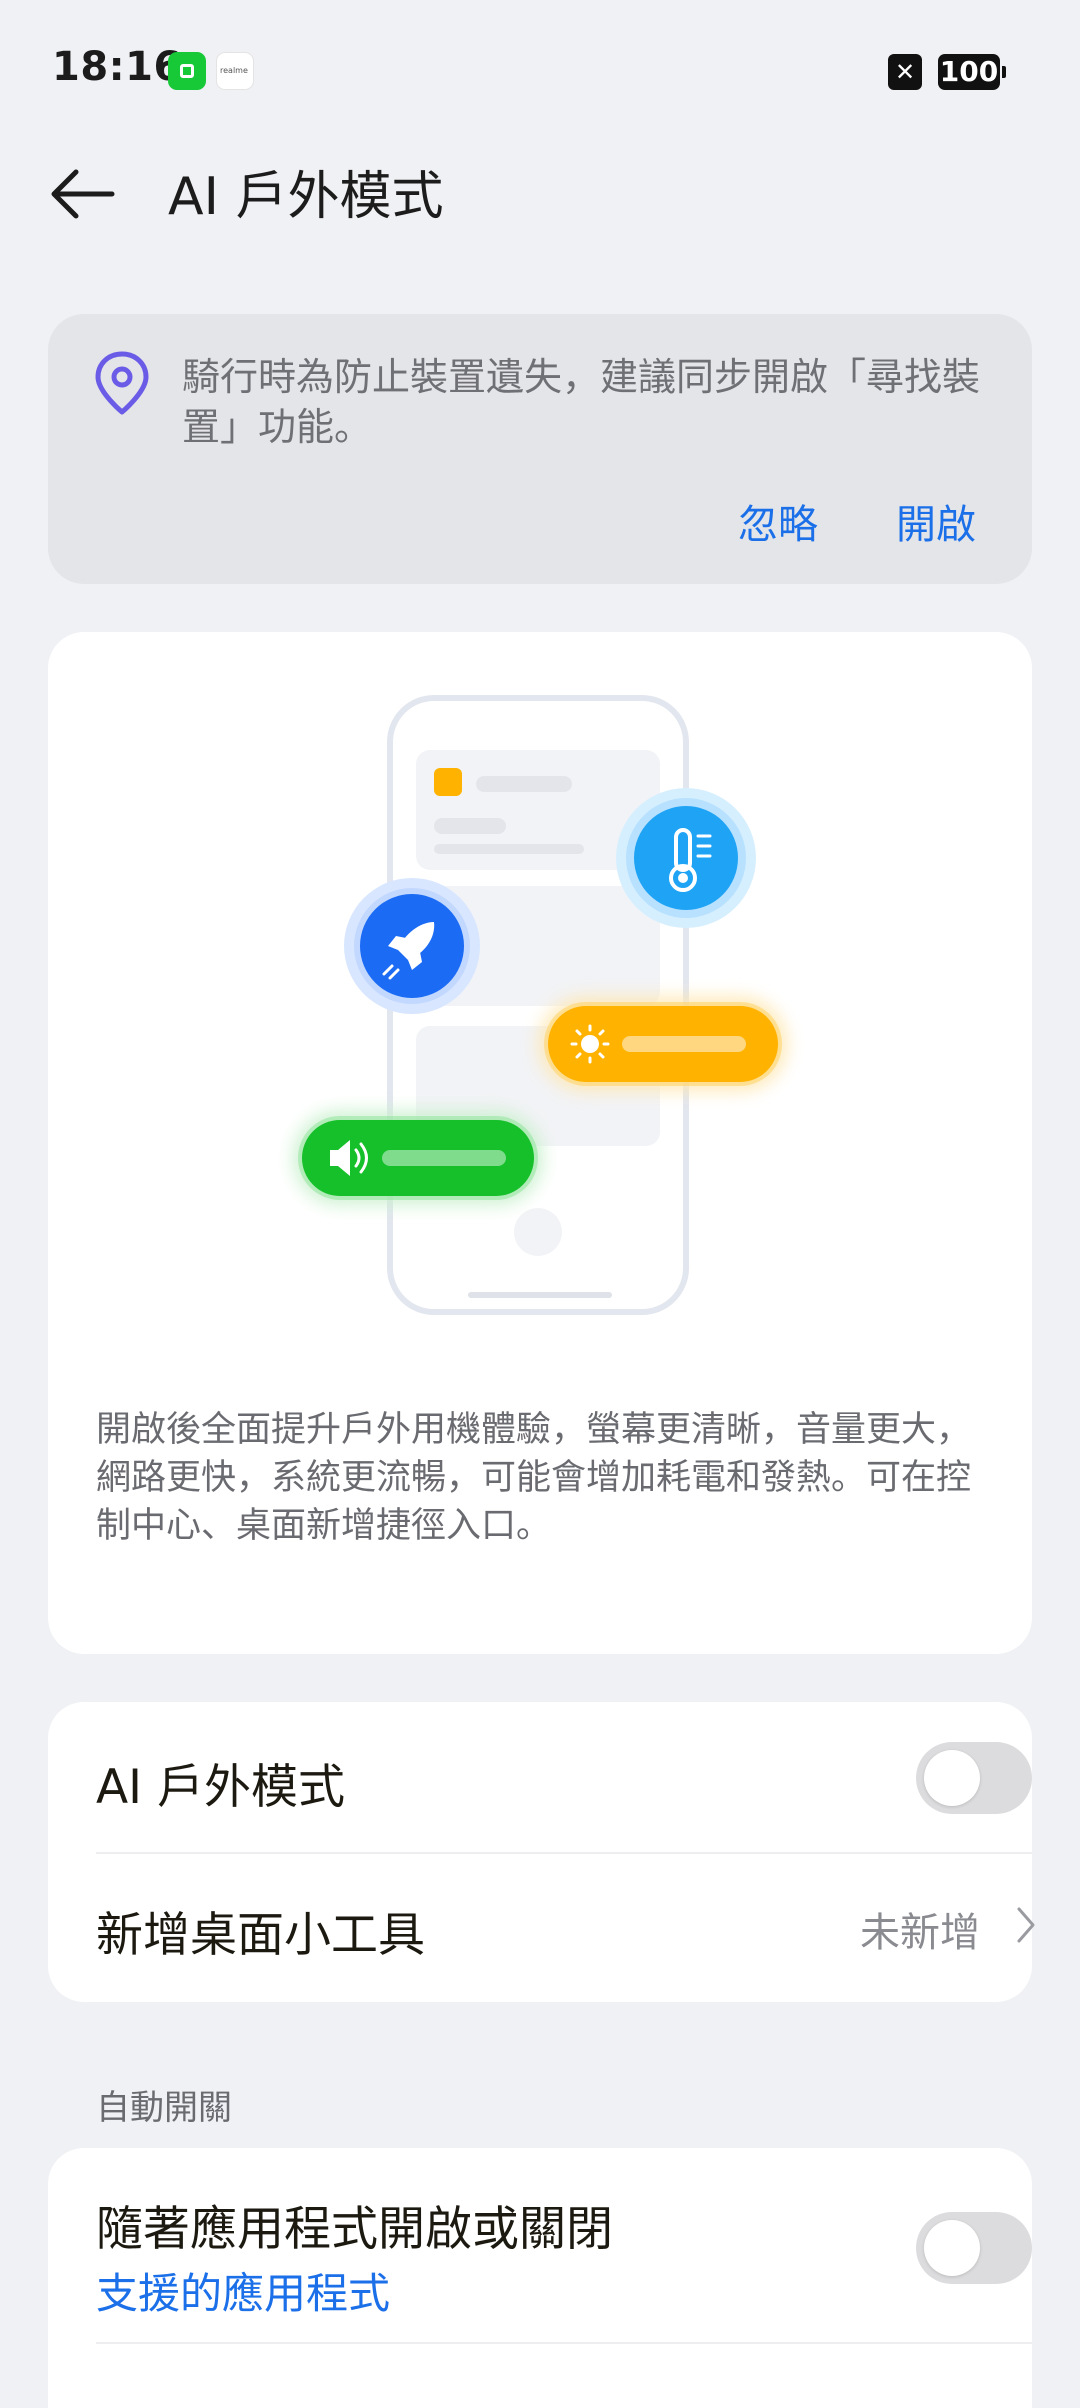 The height and width of the screenshot is (2408, 1080). What do you see at coordinates (187, 71) in the screenshot?
I see `green-app-icon` at bounding box center [187, 71].